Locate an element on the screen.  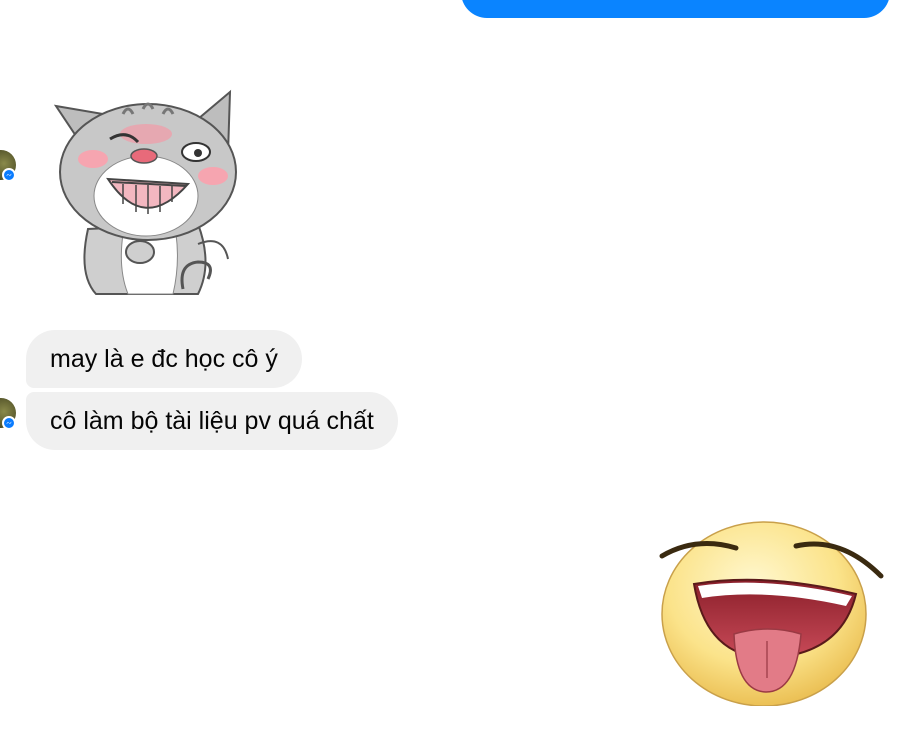
received-message-bubble: cô làm bộ tài liệu pv quá chất is located at coordinates (212, 421).